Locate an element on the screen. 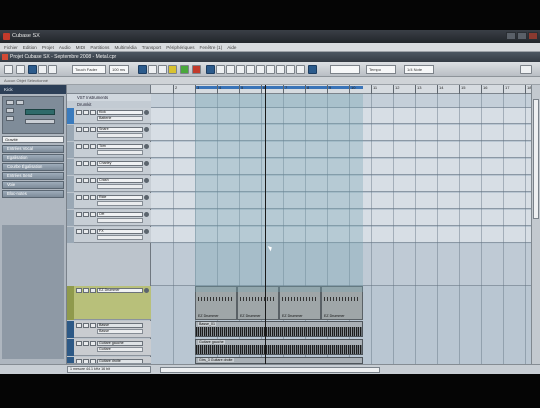  zoom-tool is located at coordinates (260, 69).